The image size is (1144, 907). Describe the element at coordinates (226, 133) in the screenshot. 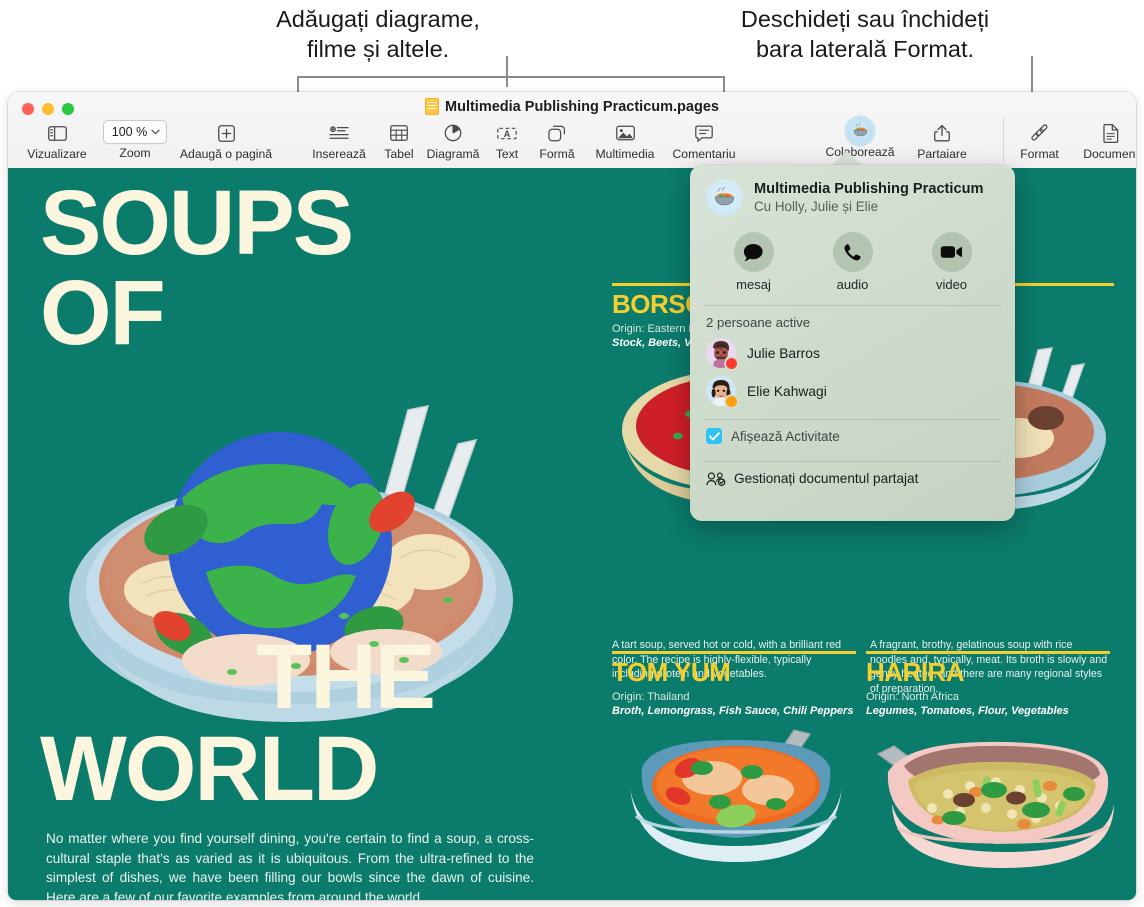

I see `add-page-icon` at that location.